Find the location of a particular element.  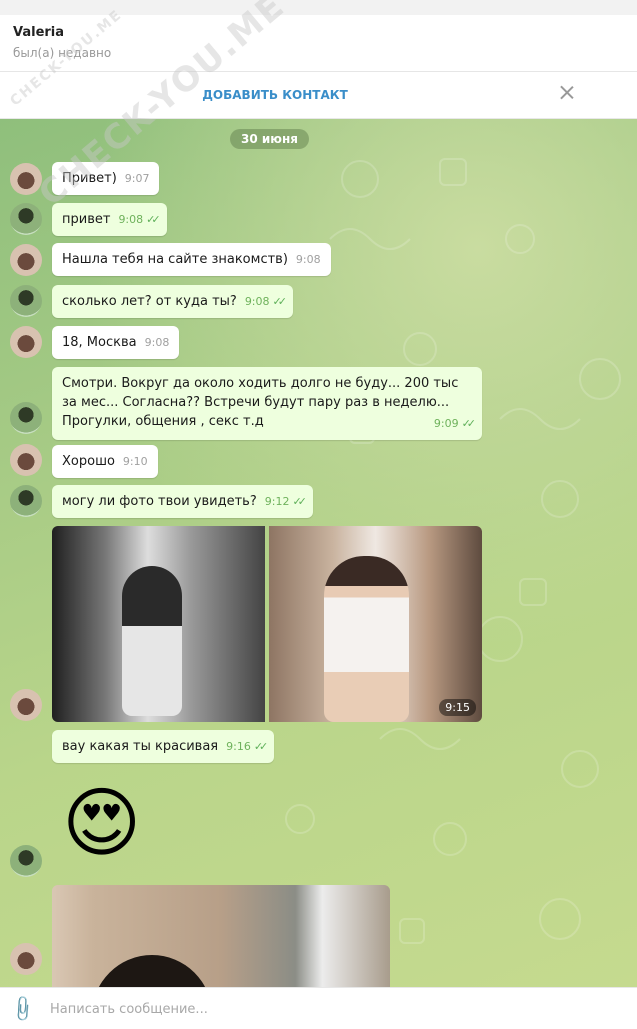

message-text: 18, Москва is located at coordinates (99, 342).